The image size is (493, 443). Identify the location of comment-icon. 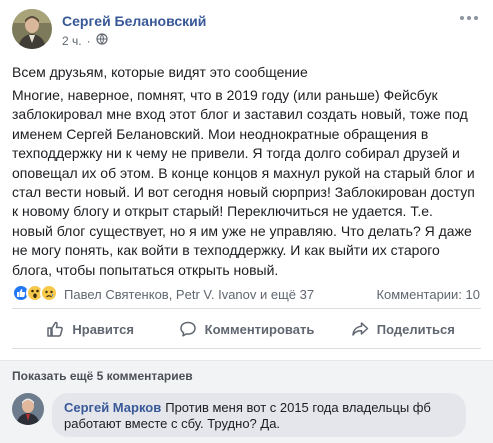
(187, 329).